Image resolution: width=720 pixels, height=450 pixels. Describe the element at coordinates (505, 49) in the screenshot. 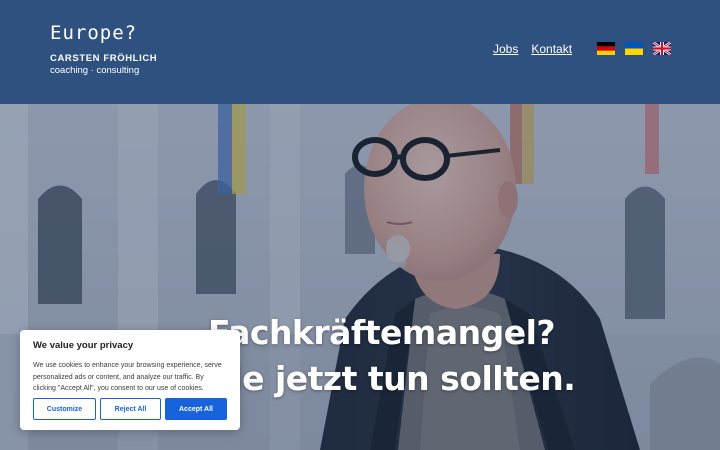

I see `nav-link-jobs: Jobs` at that location.